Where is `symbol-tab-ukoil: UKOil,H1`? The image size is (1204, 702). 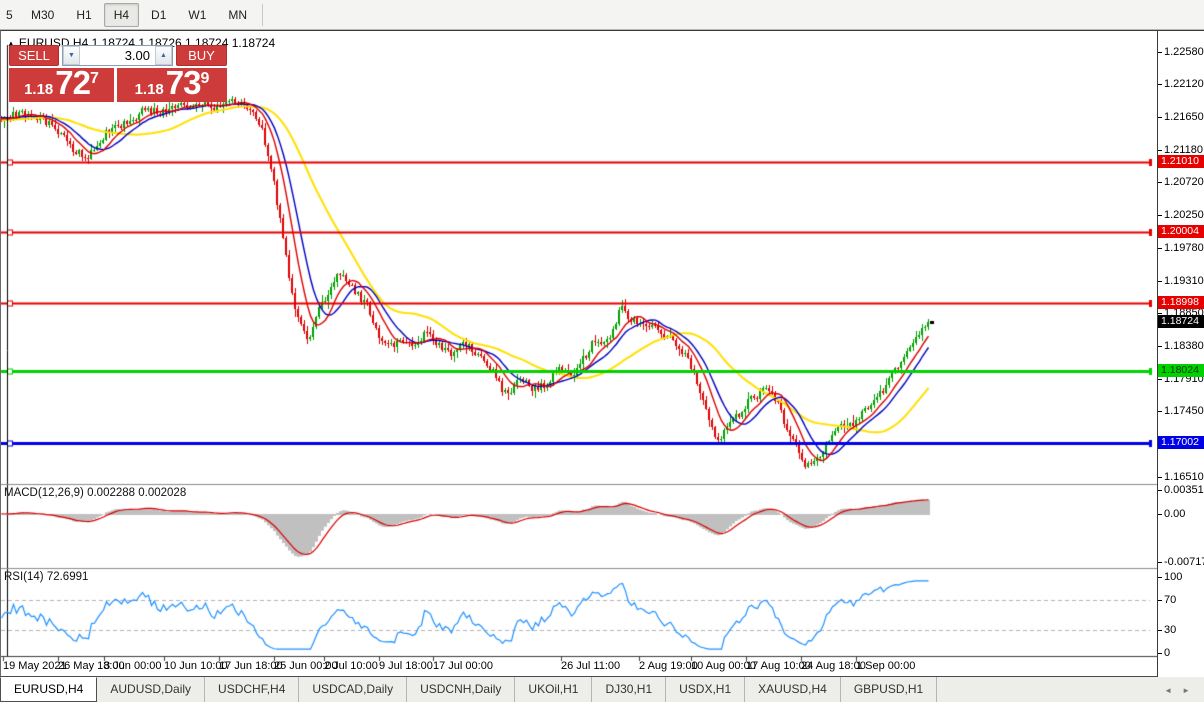
symbol-tab-ukoil: UKOil,H1 is located at coordinates (554, 689).